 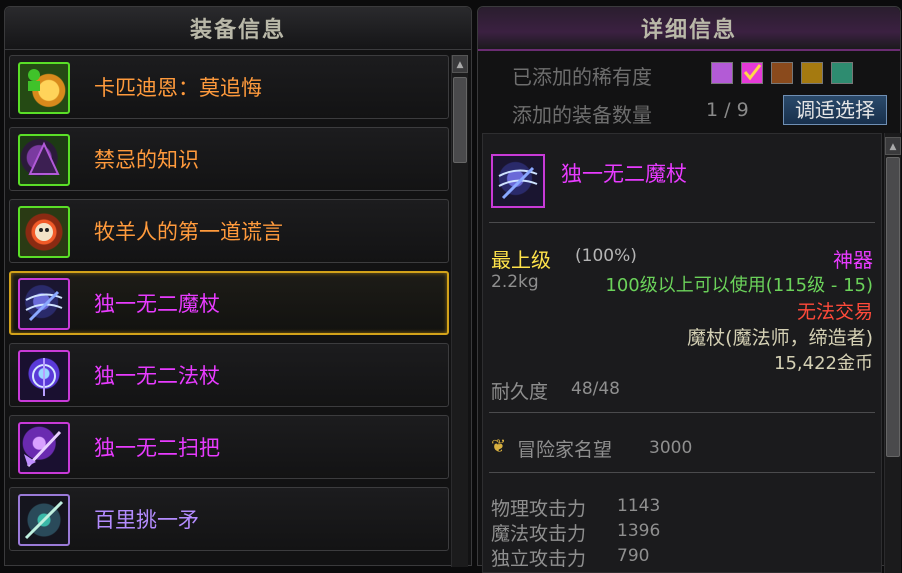 I want to click on detail-item-icon, so click(x=518, y=181).